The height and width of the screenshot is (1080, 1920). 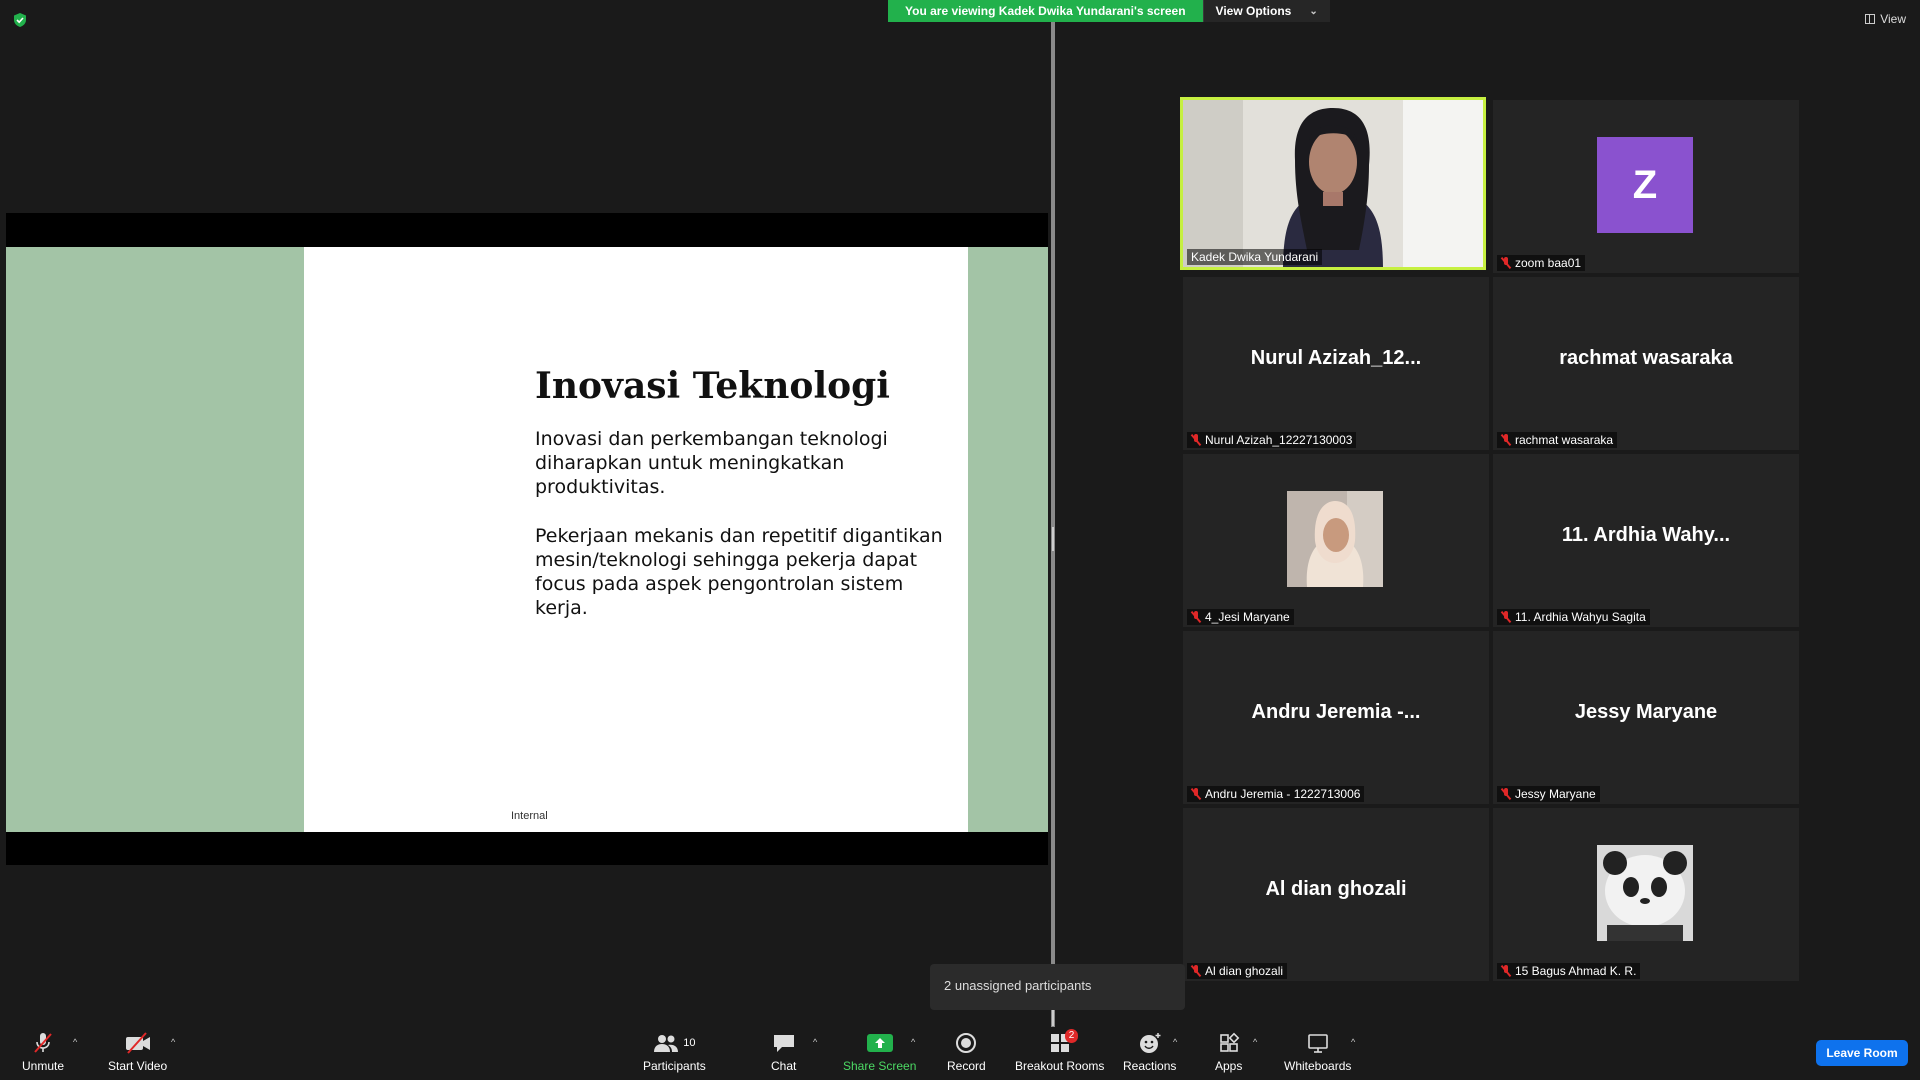 What do you see at coordinates (783, 1043) in the screenshot?
I see `chat-bubble-icon` at bounding box center [783, 1043].